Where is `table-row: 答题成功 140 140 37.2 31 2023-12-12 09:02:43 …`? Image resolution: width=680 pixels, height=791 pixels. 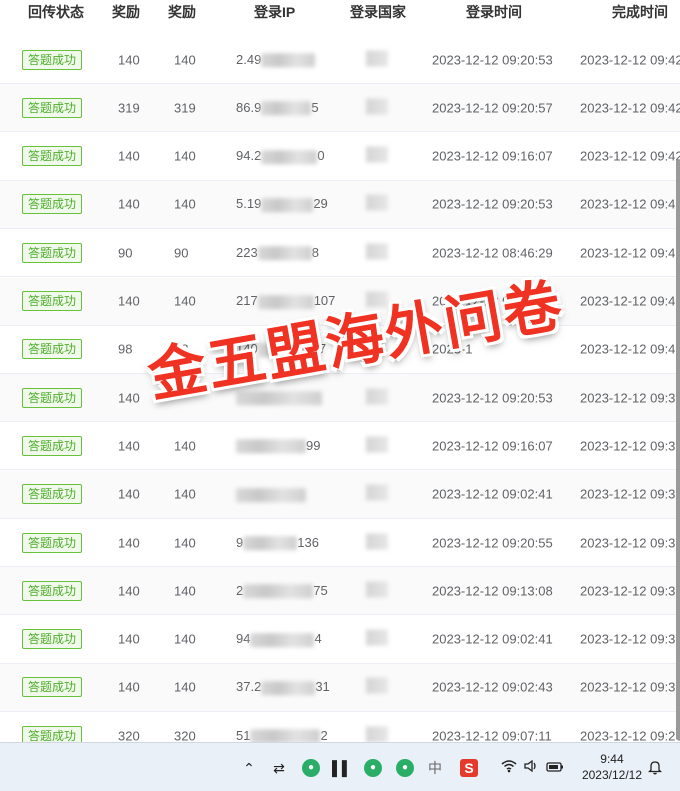 table-row: 答题成功 140 140 37.2 31 2023-12-12 09:02:43 … is located at coordinates (340, 687).